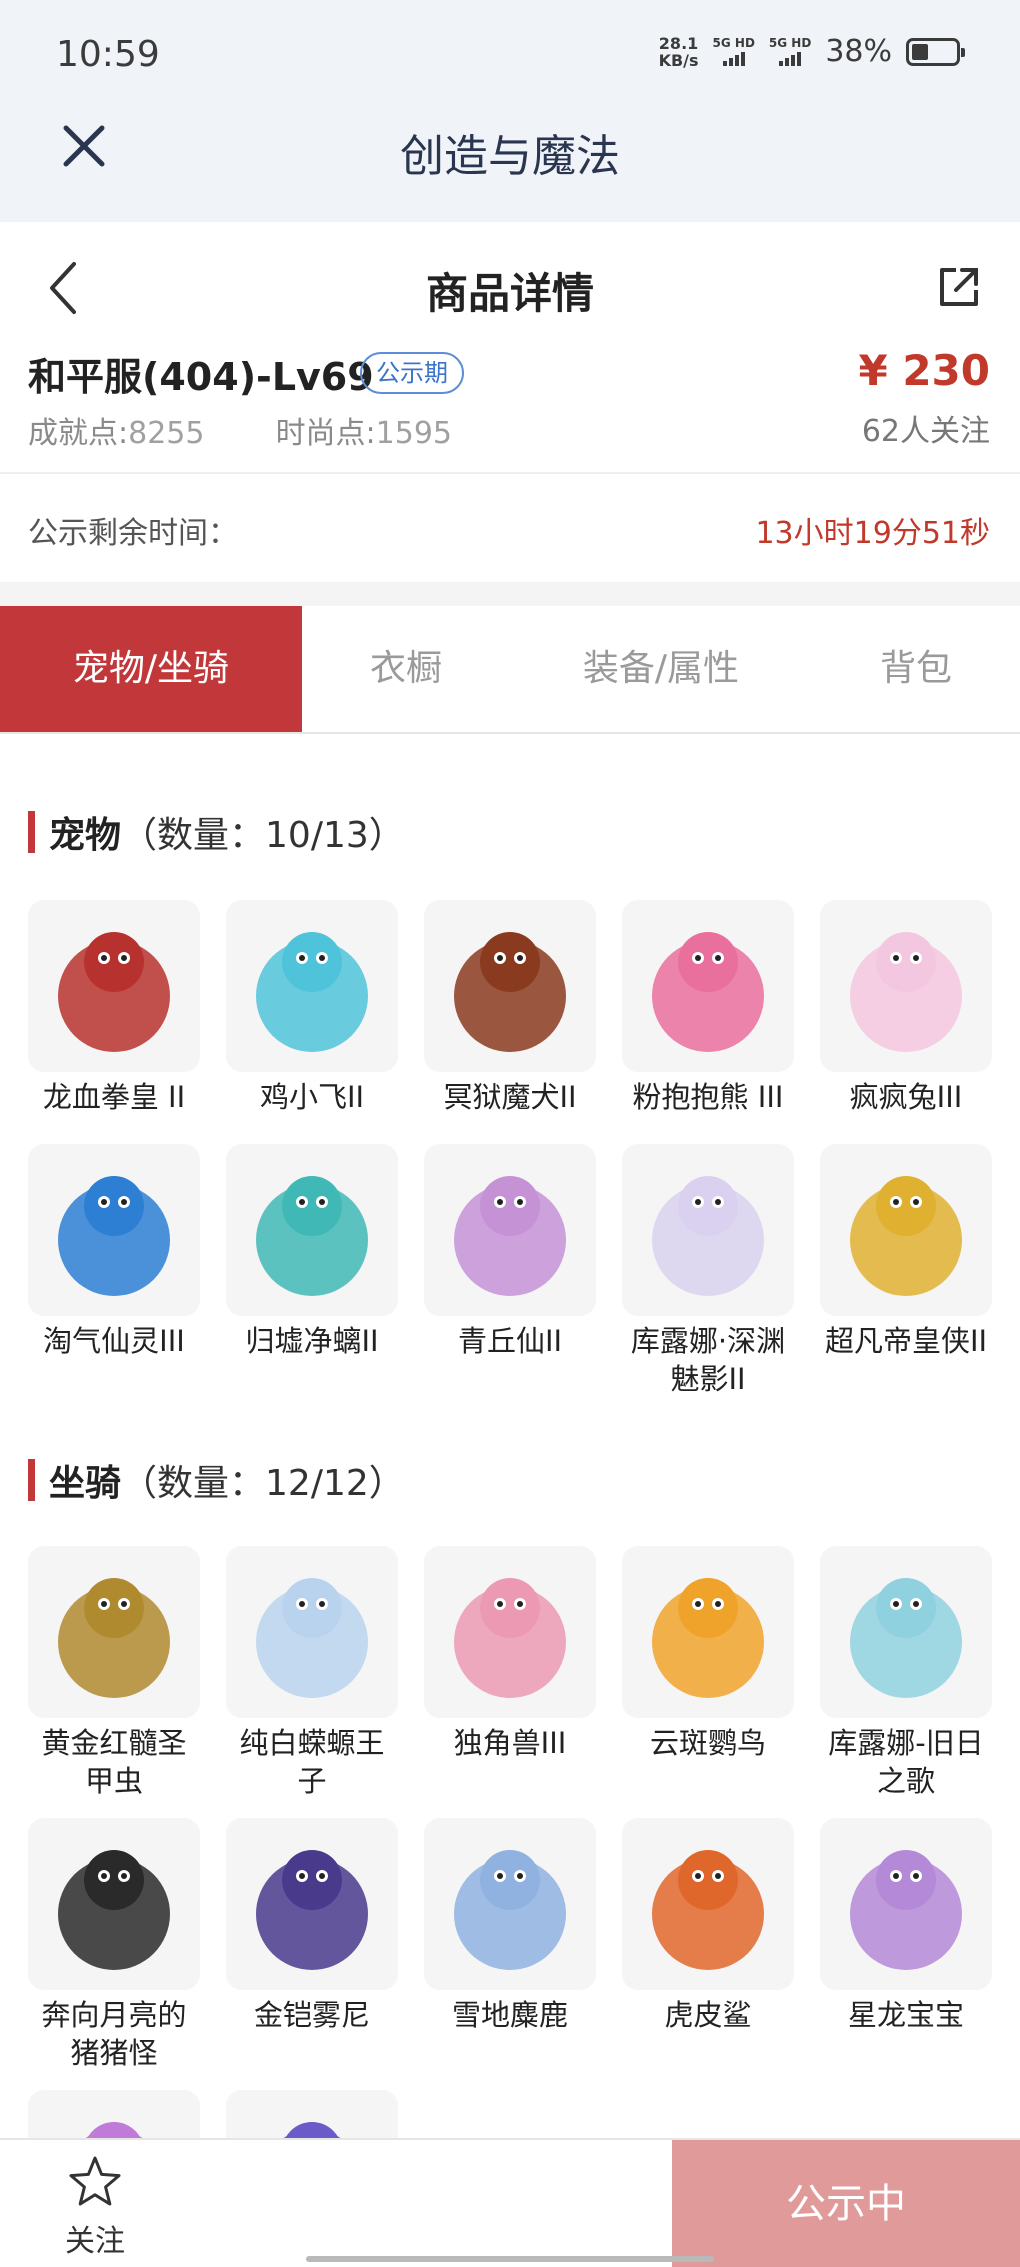  I want to click on pet-item: 冥狱魔犬II, so click(510, 1008).